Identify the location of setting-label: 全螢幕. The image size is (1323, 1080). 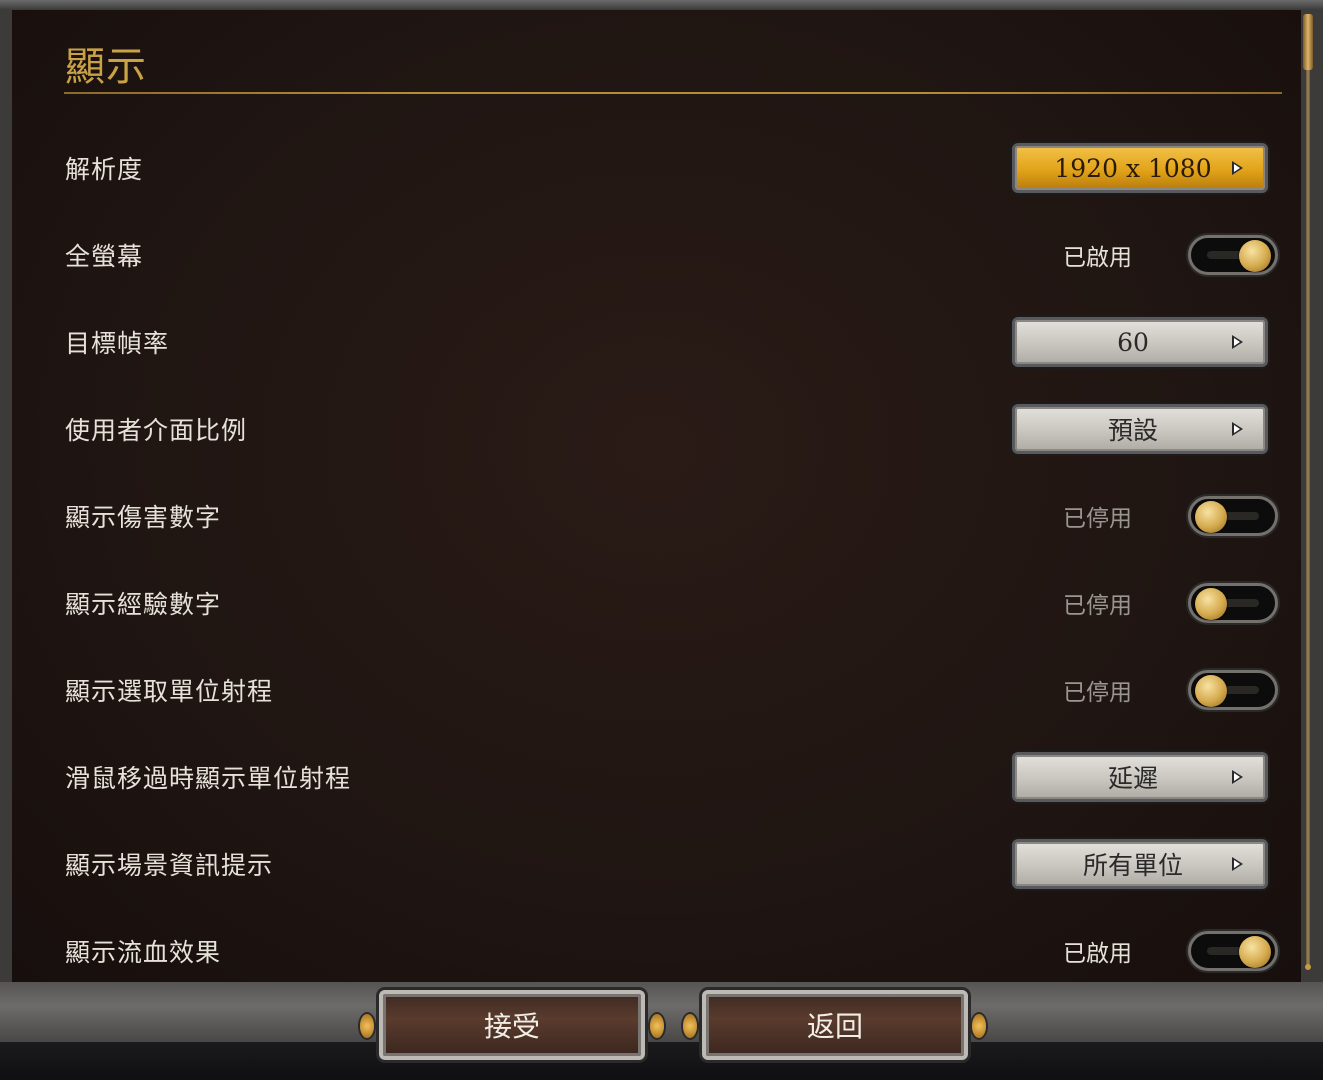
(104, 256).